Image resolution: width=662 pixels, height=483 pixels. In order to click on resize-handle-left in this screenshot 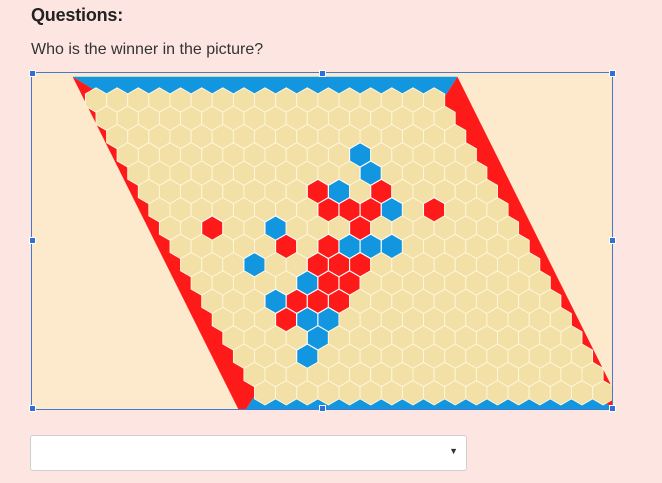, I will do `click(32, 240)`.